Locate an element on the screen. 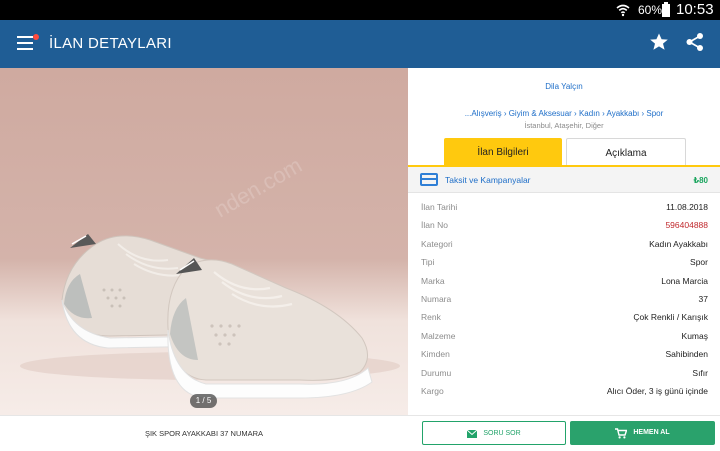  detail-value: Sahibinden is located at coordinates (686, 354).